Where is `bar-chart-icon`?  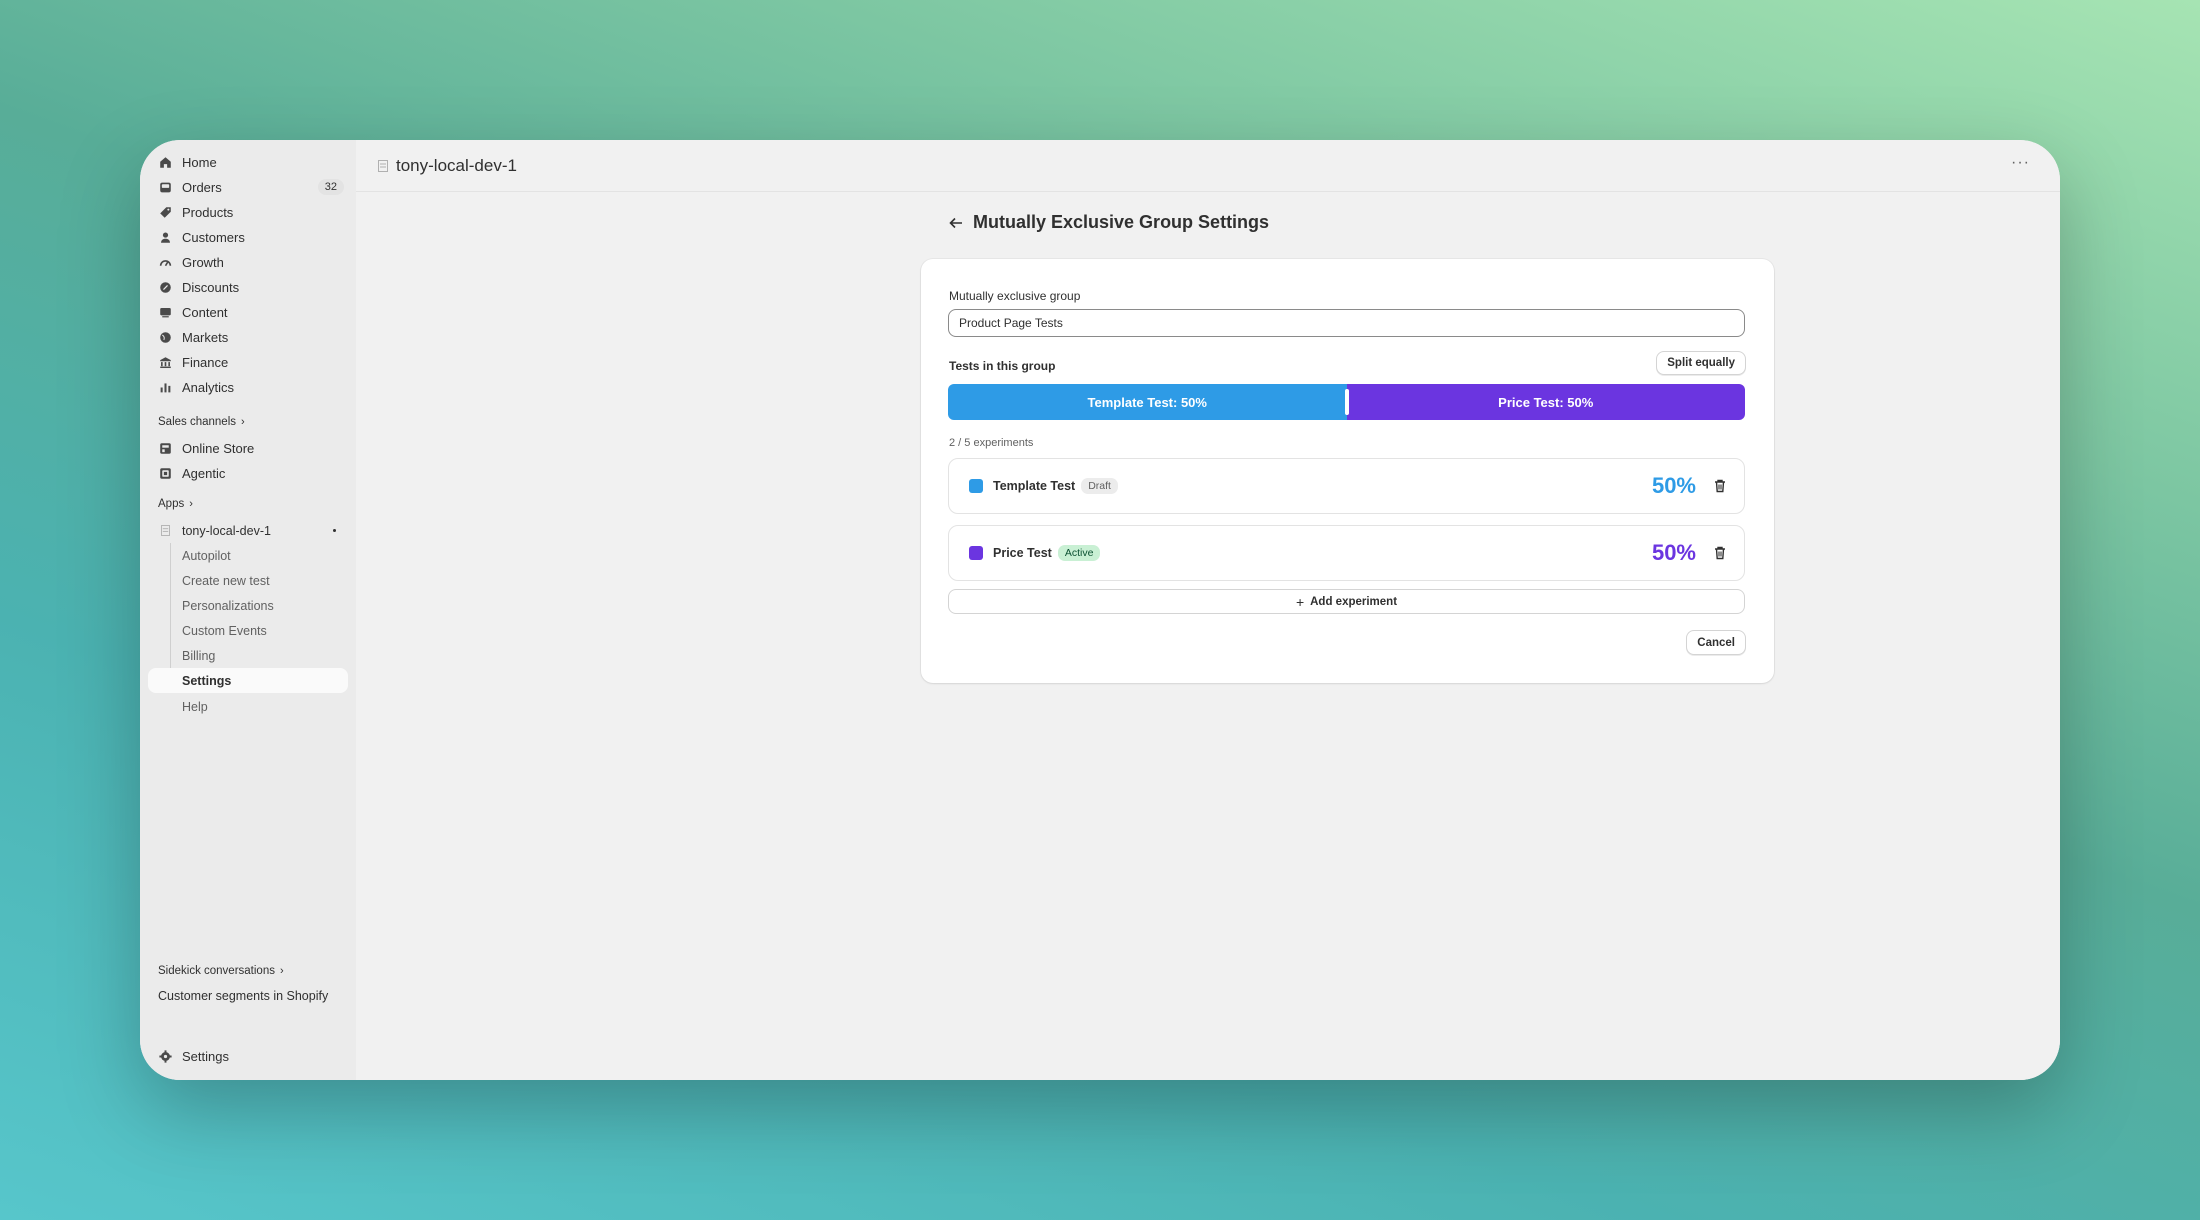
bar-chart-icon is located at coordinates (165, 388).